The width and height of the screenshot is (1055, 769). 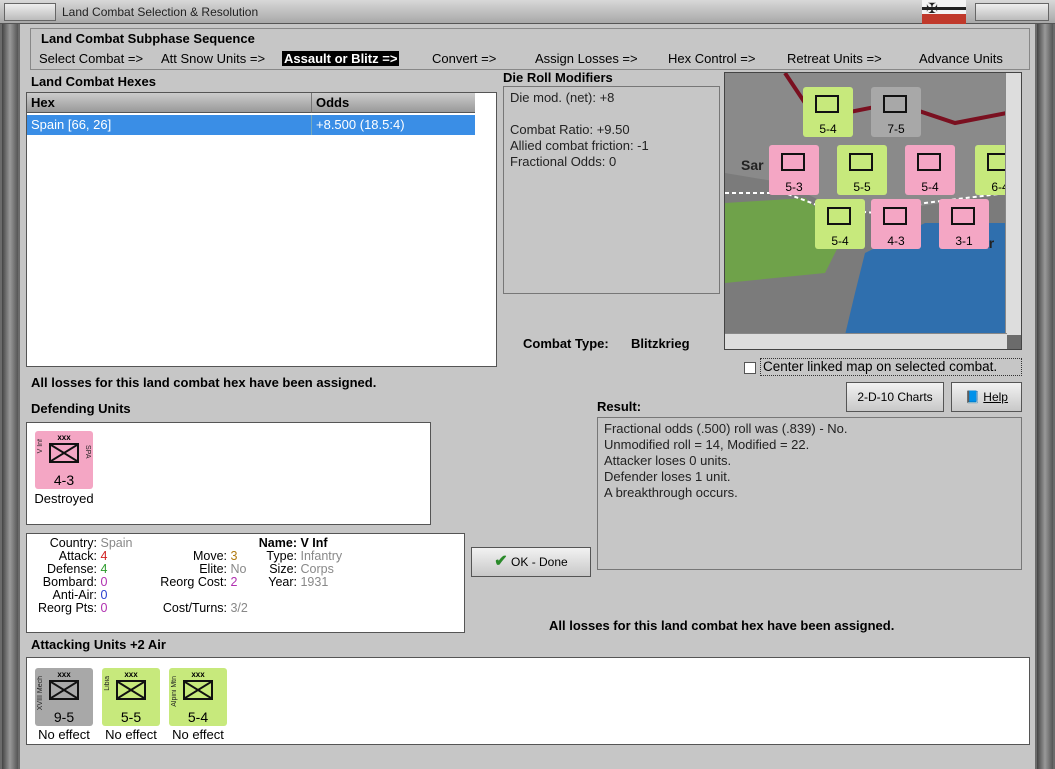 What do you see at coordinates (579, 145) in the screenshot?
I see `modifier-line: Allied combat friction: -1` at bounding box center [579, 145].